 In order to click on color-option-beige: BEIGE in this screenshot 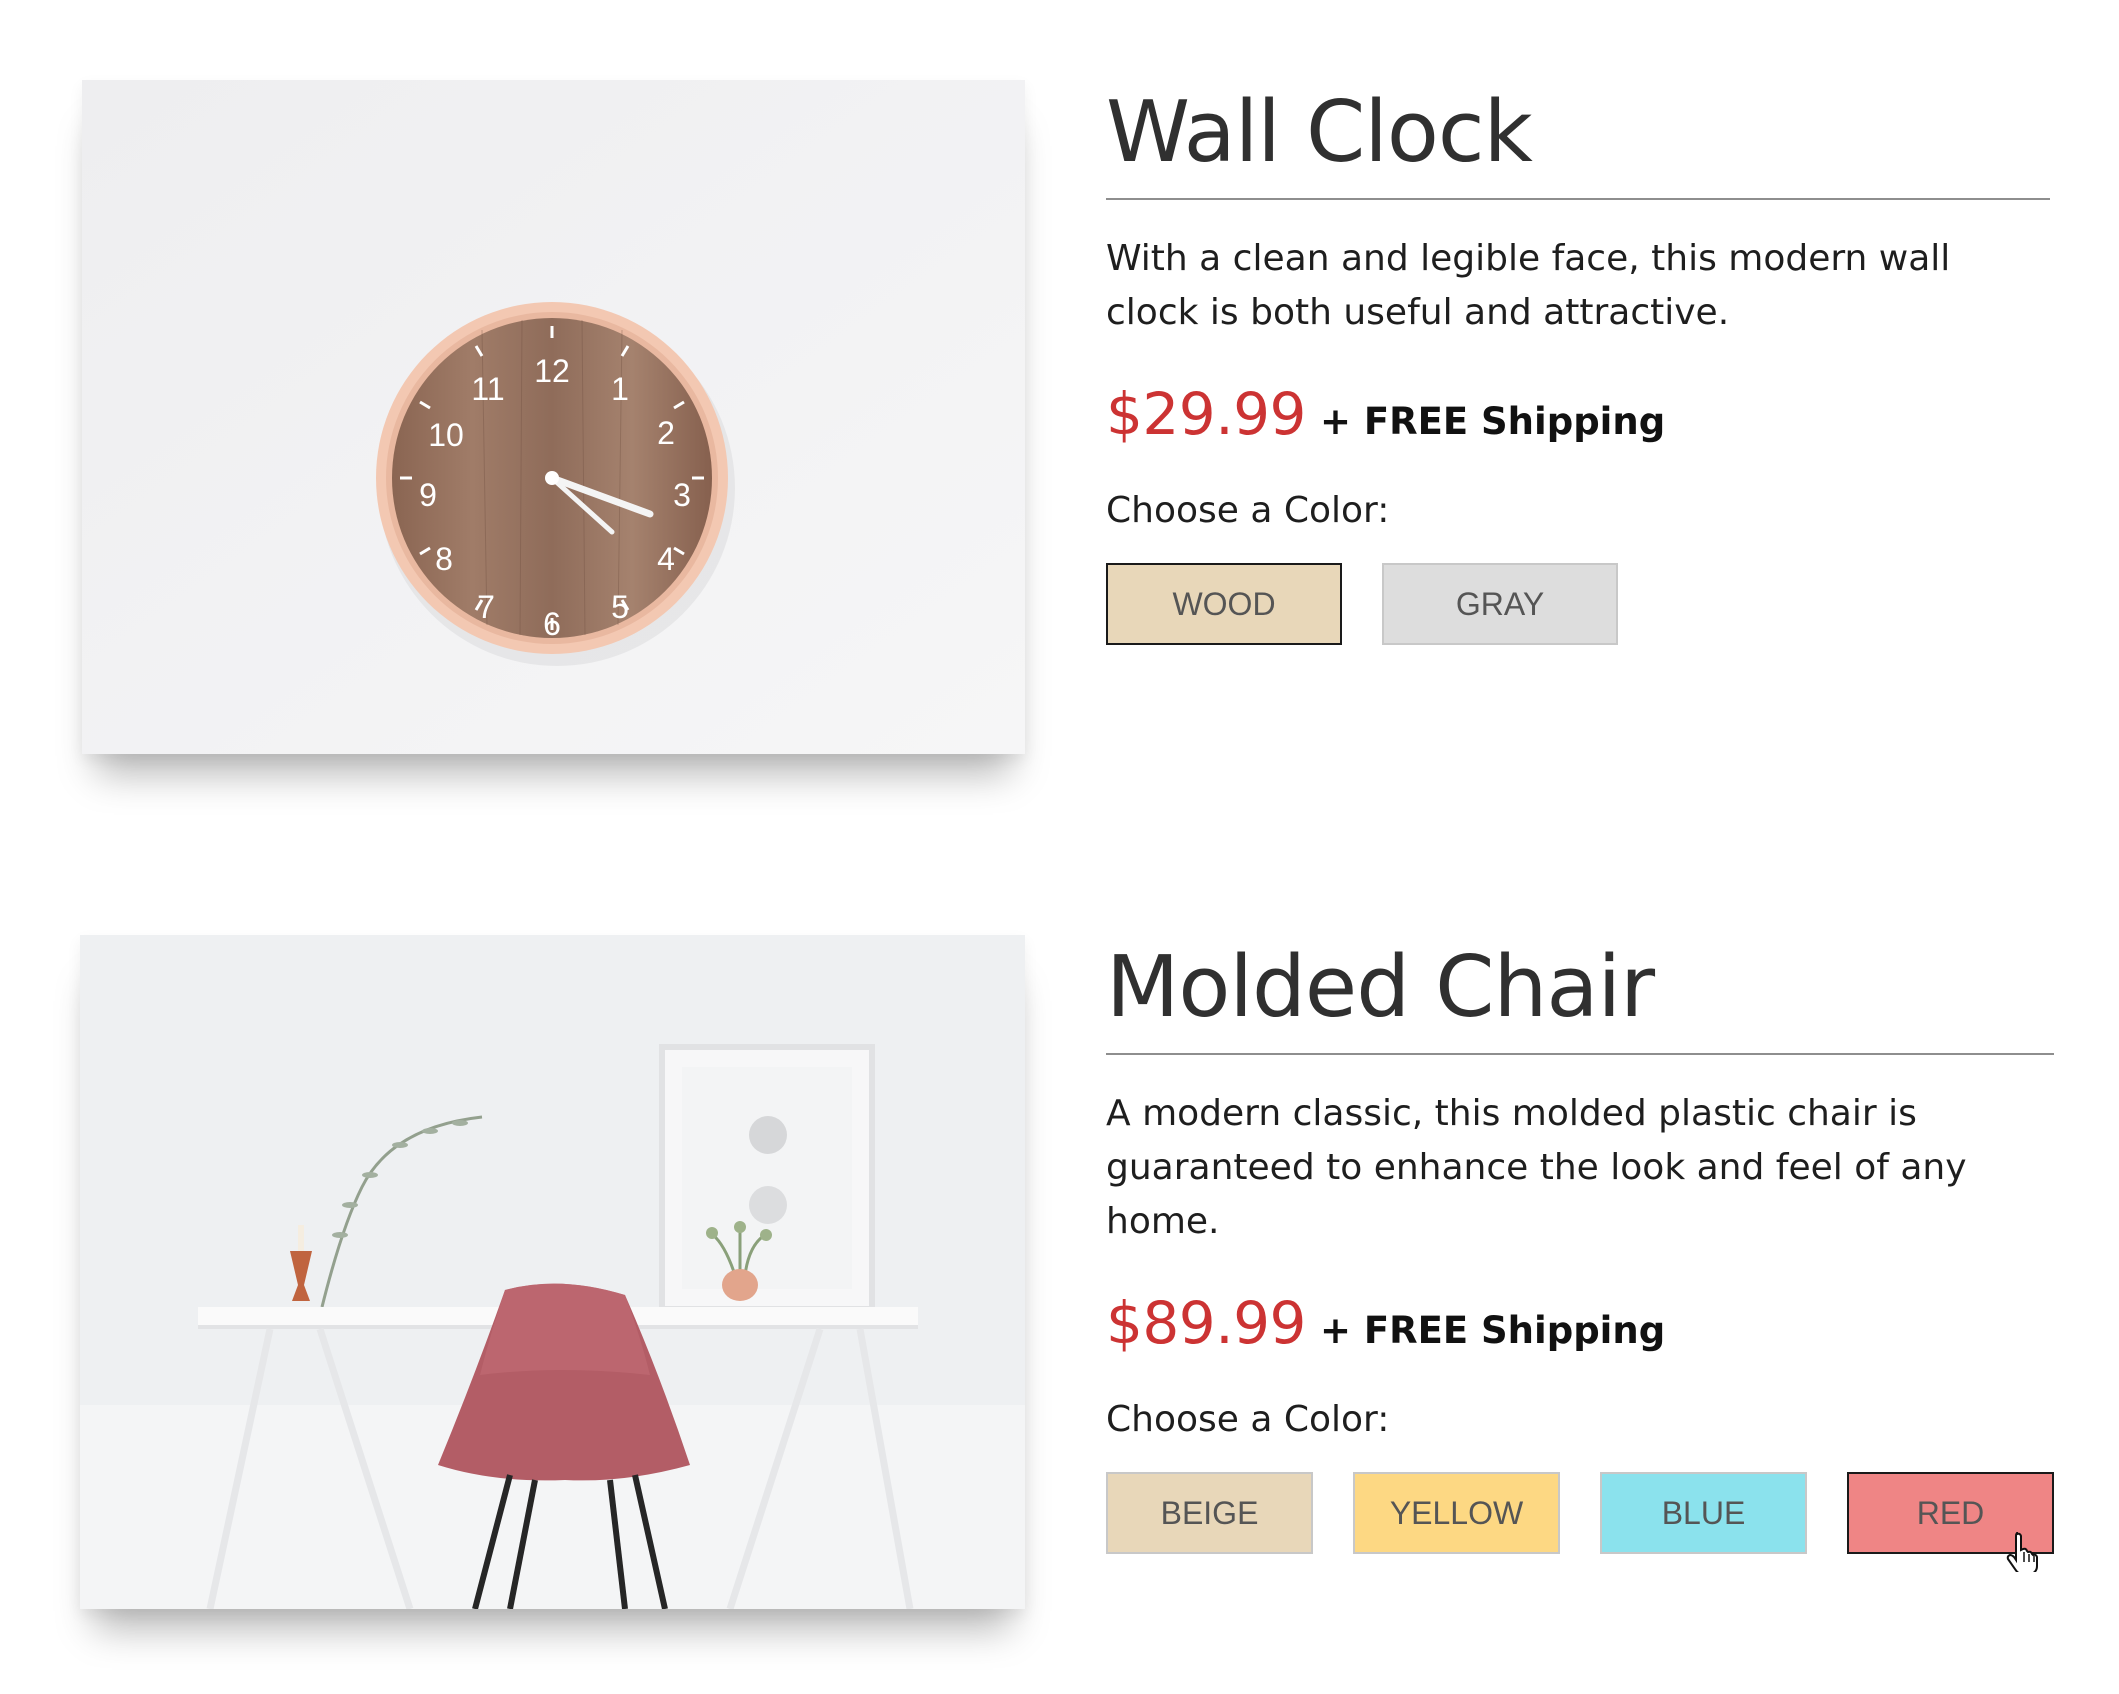, I will do `click(1209, 1513)`.